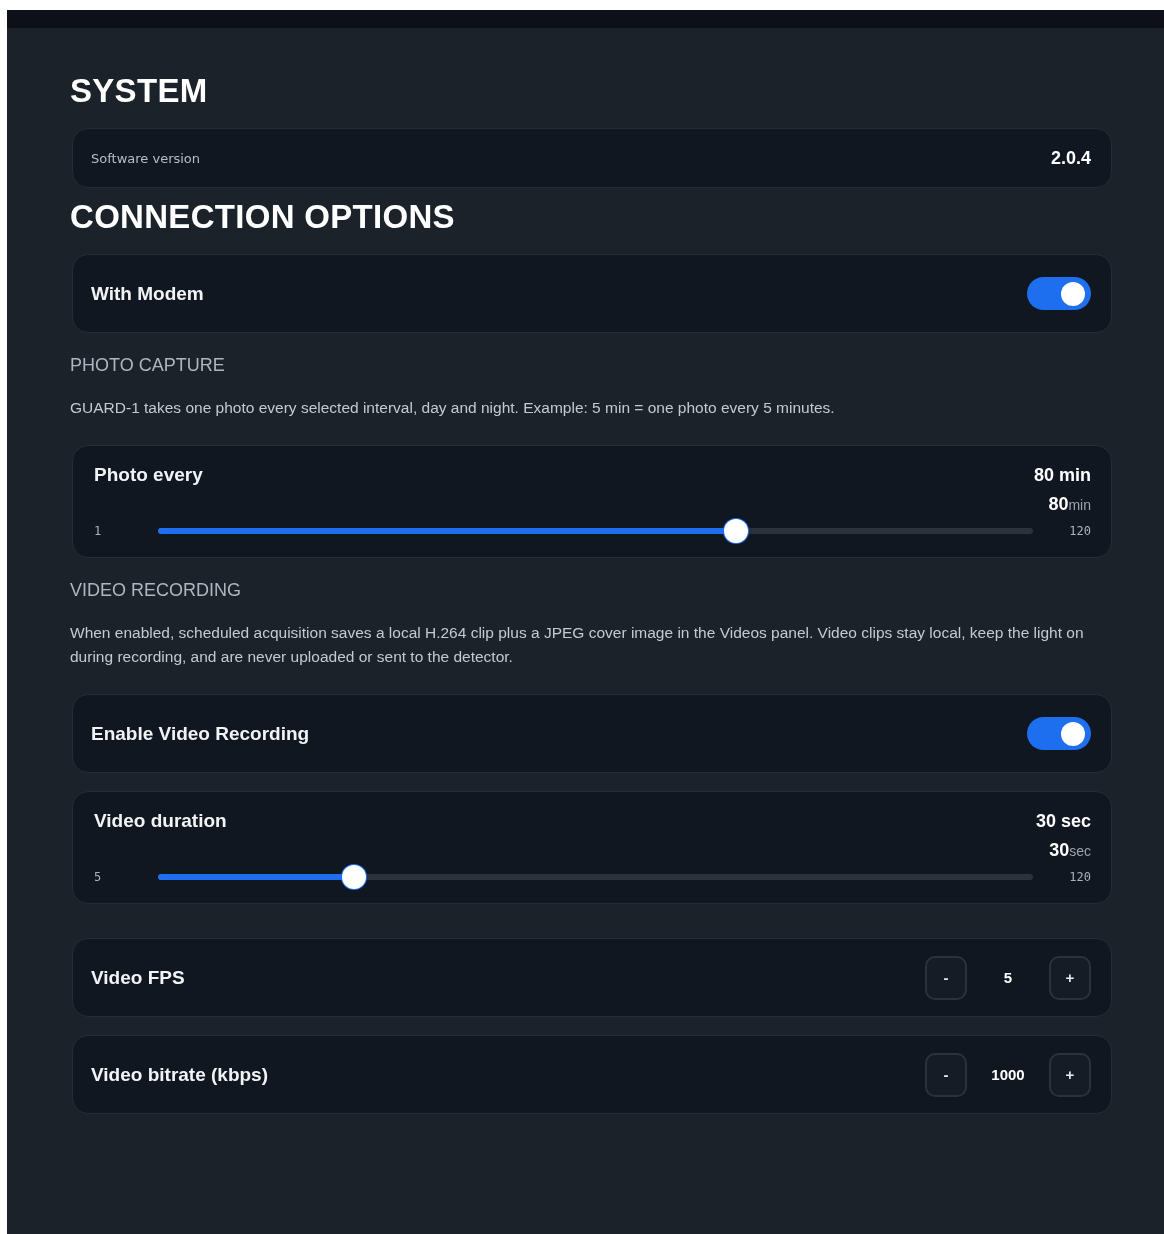 This screenshot has height=1234, width=1164. Describe the element at coordinates (138, 977) in the screenshot. I see `setting-label: Video FPS` at that location.